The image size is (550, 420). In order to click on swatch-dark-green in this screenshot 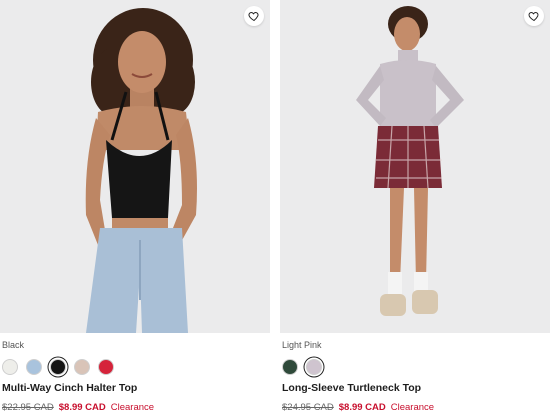, I will do `click(290, 367)`.